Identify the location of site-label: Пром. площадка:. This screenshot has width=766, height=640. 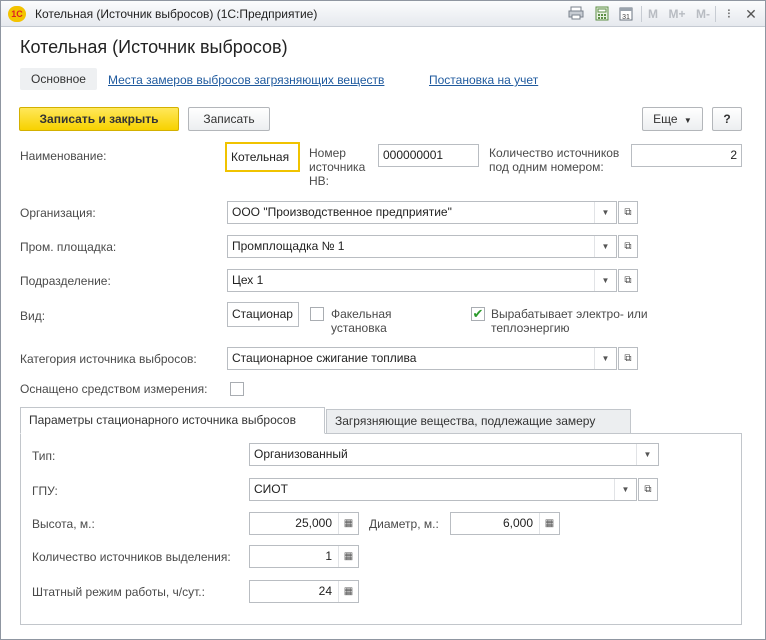
(68, 247).